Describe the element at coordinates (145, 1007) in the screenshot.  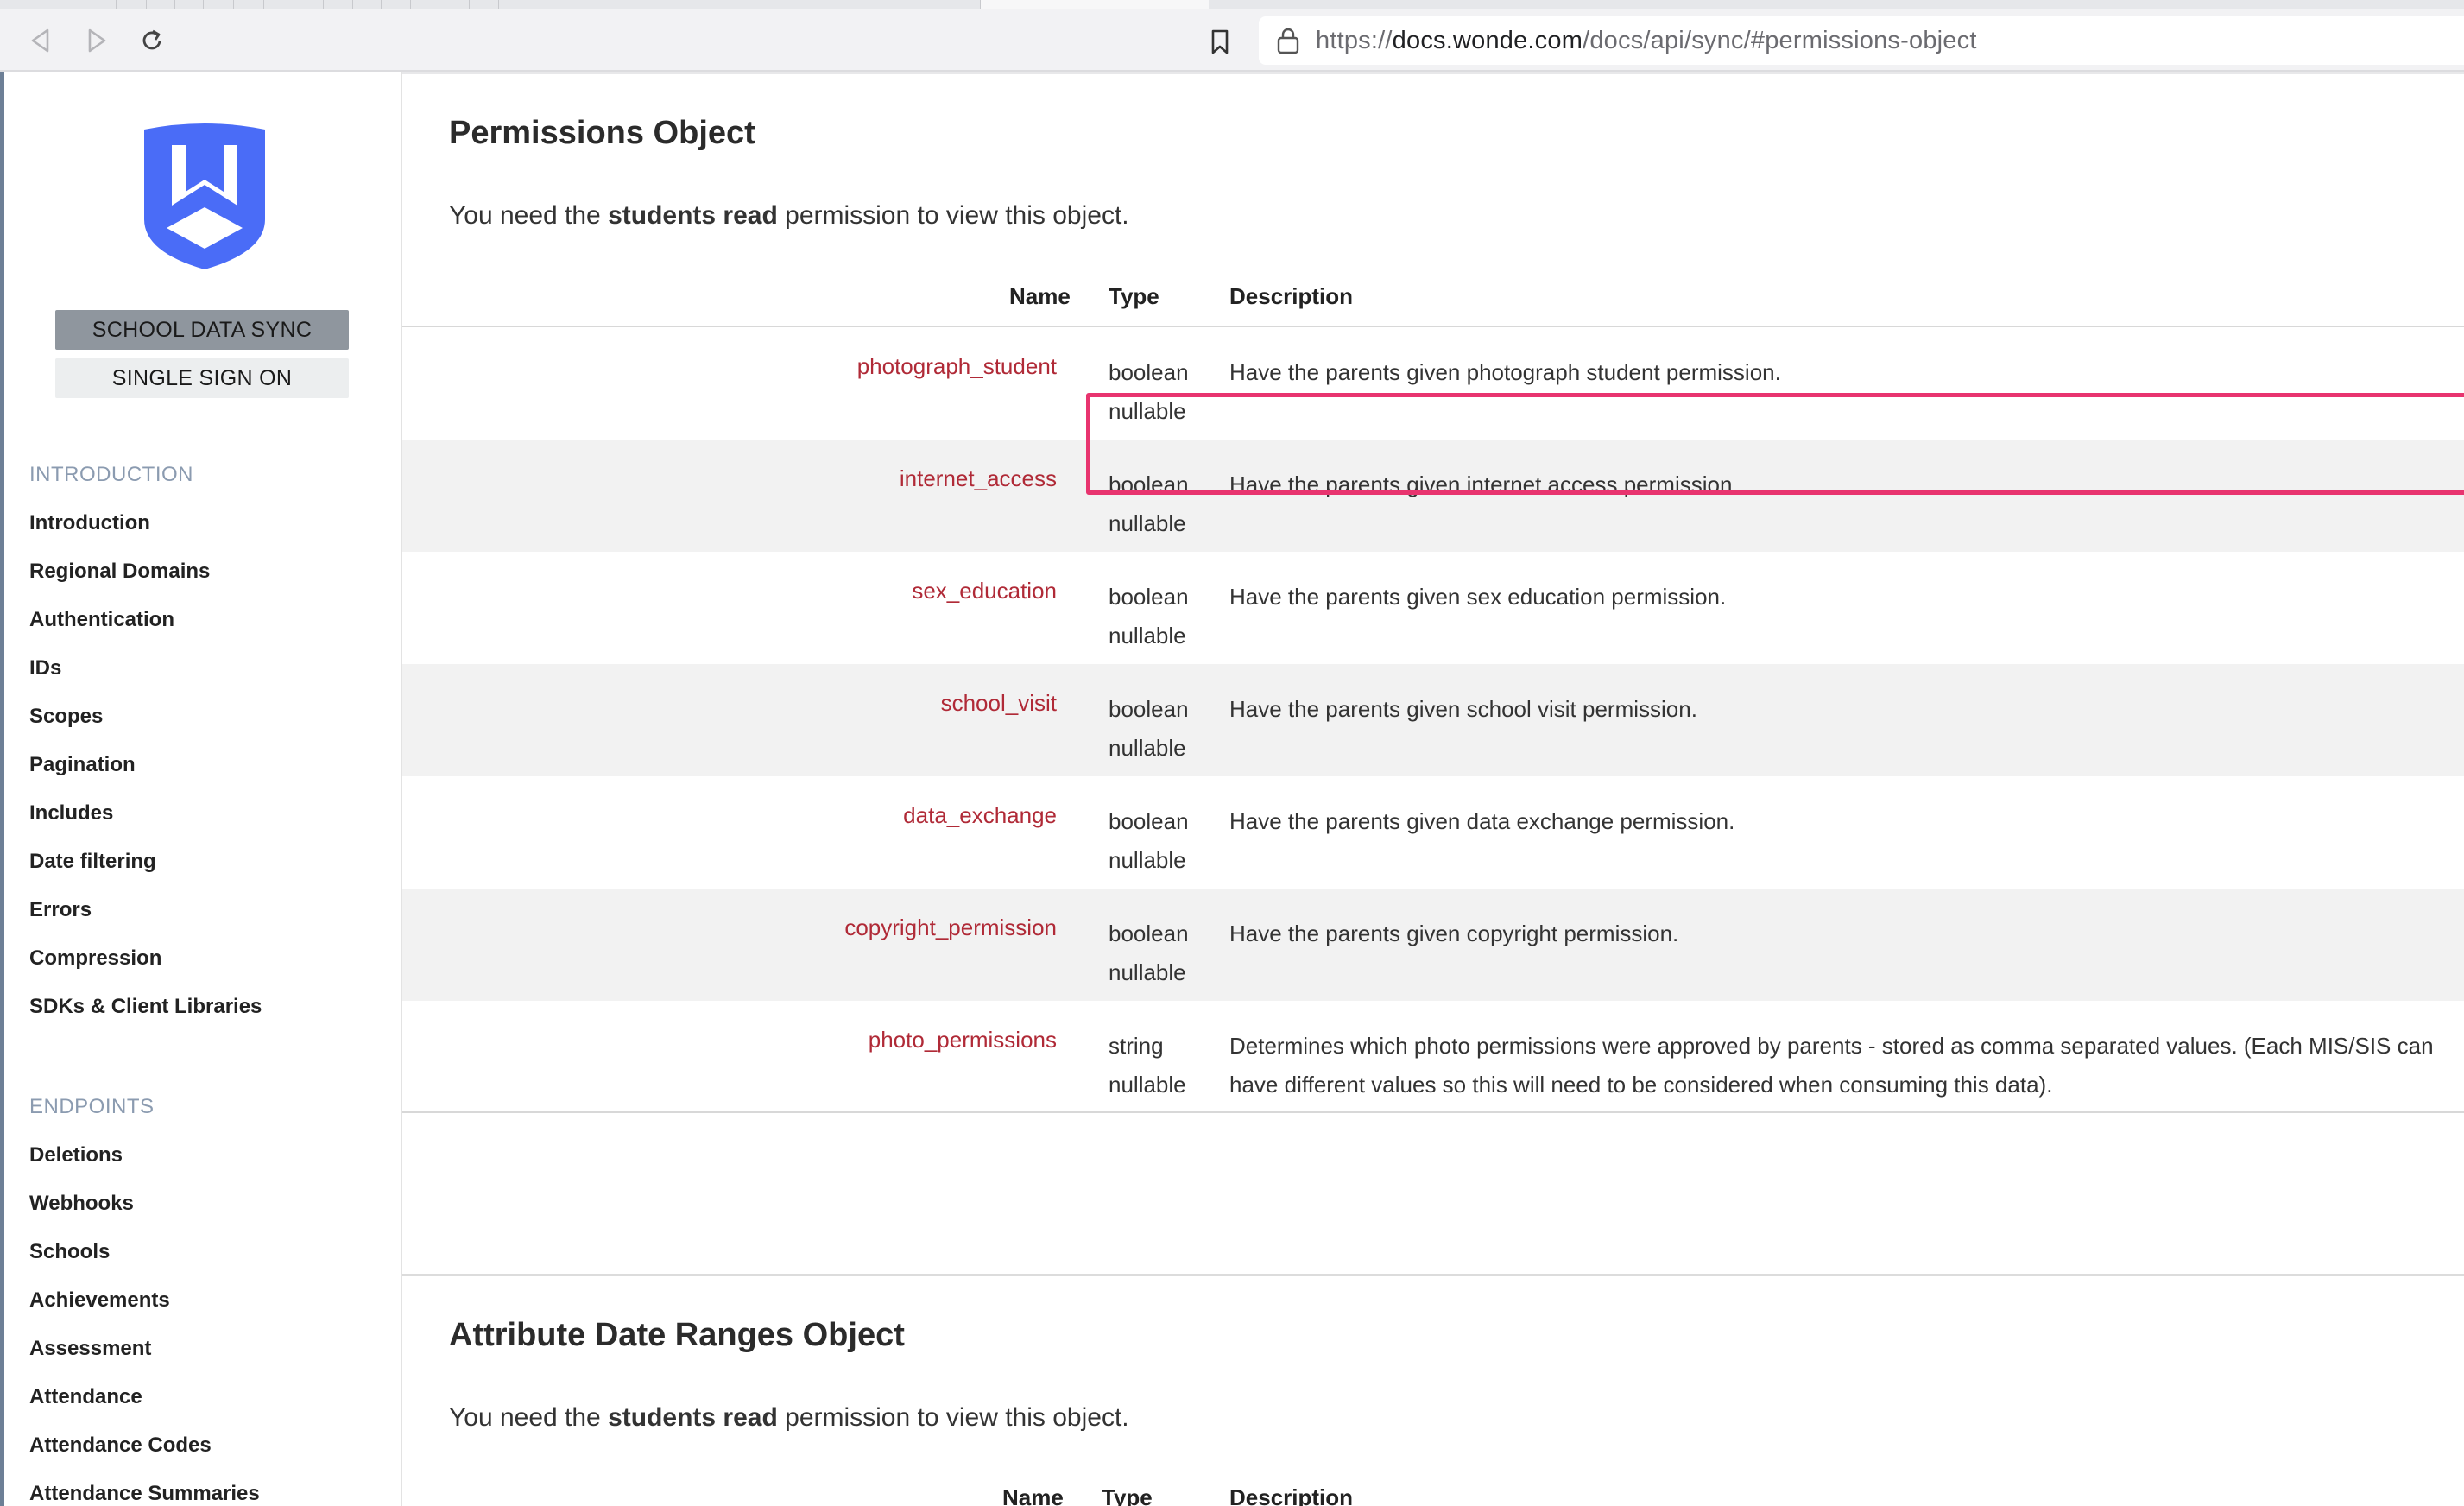
I see `nav-item-sdks: SDKs & Client Libraries` at that location.